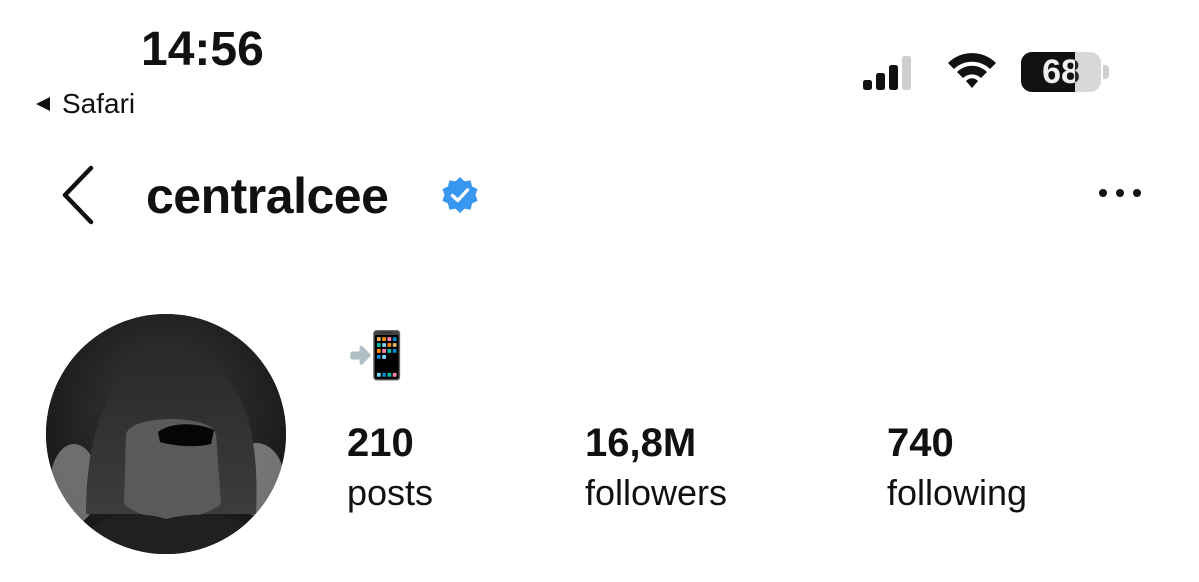 This screenshot has width=1199, height=582. Describe the element at coordinates (972, 72) in the screenshot. I see `wifi-icon` at that location.